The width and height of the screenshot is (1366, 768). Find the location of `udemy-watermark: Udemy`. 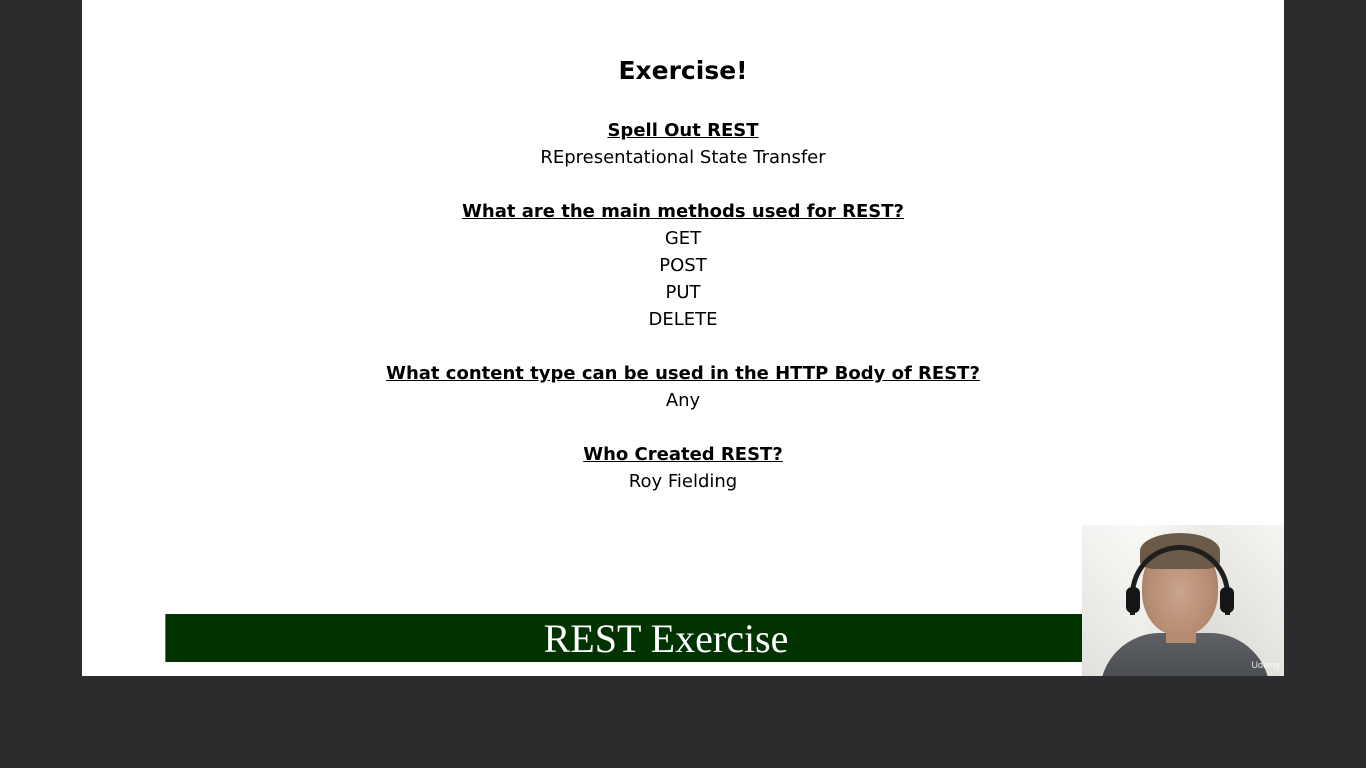

udemy-watermark: Udemy is located at coordinates (1265, 665).